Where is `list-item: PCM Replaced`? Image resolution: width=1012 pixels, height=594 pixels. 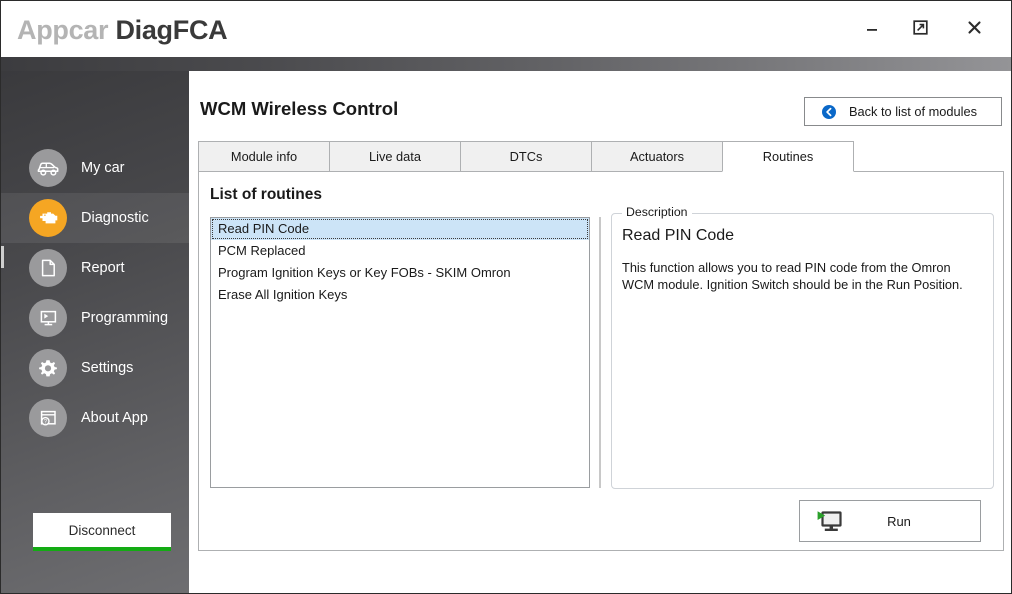 list-item: PCM Replaced is located at coordinates (400, 251).